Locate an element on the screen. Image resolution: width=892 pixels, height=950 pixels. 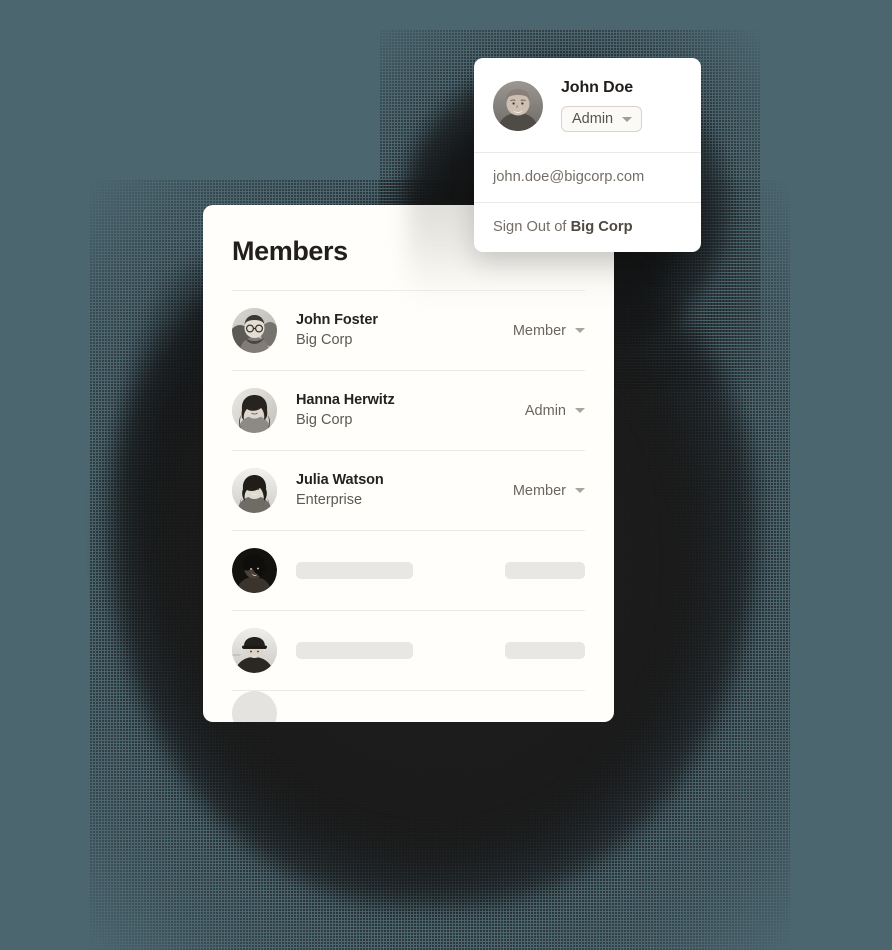
row-text: Julia Watson Enterprise is located at coordinates (404, 490).